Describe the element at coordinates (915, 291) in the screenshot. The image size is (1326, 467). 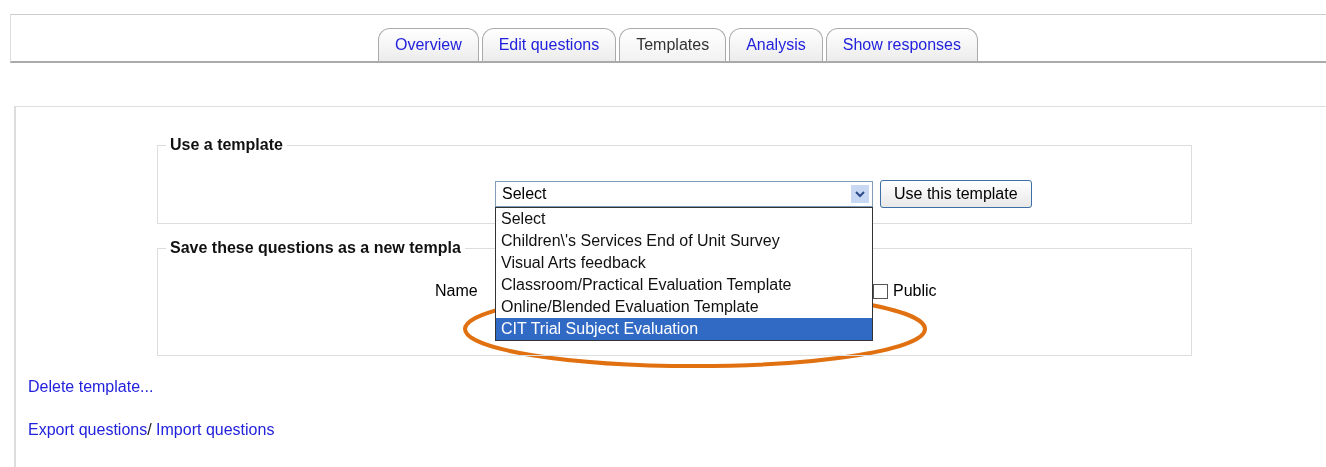
I see `public-label: Public` at that location.